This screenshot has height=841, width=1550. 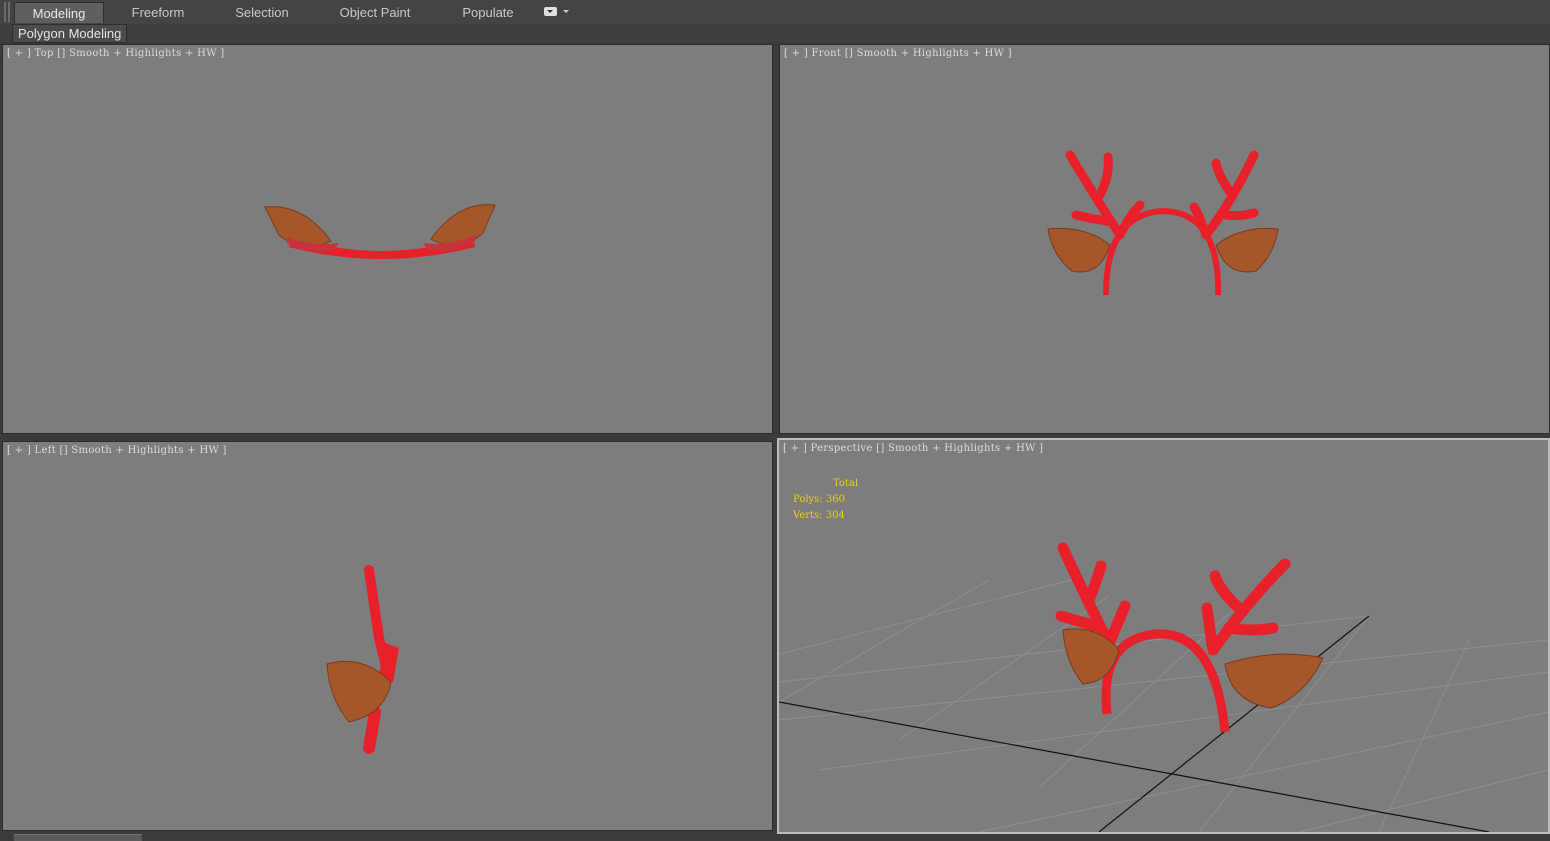 What do you see at coordinates (70, 33) in the screenshot?
I see `polygon-modeling-panel-button: Polygon Modeling` at bounding box center [70, 33].